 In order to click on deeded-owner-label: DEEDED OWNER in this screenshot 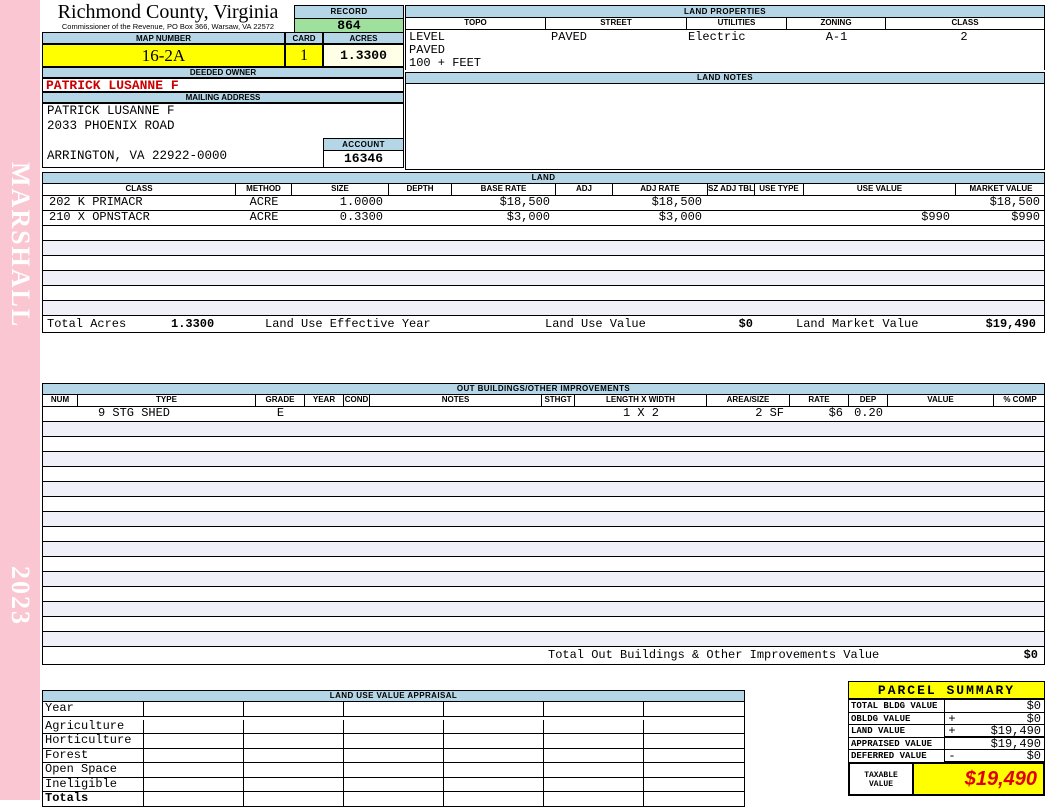, I will do `click(223, 72)`.